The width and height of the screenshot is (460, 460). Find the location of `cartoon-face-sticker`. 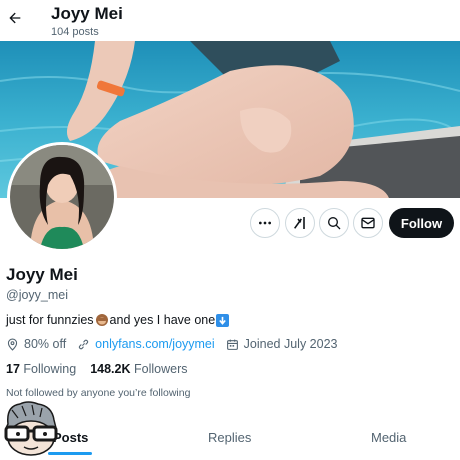

cartoon-face-sticker is located at coordinates (31, 428).